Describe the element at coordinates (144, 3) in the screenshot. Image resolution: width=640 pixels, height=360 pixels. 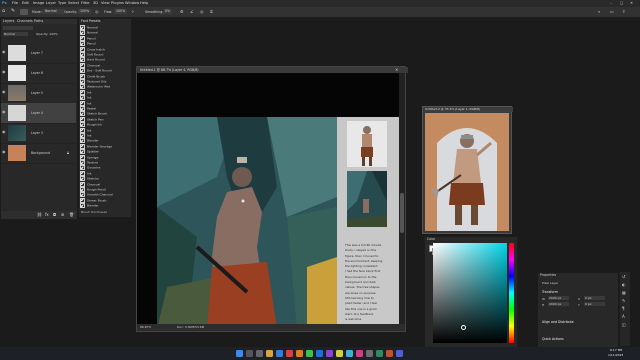
I see `menu-help: Help` at that location.